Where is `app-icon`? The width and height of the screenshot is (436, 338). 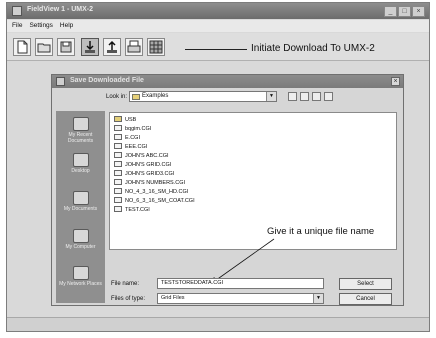
app-icon is located at coordinates (17, 11).